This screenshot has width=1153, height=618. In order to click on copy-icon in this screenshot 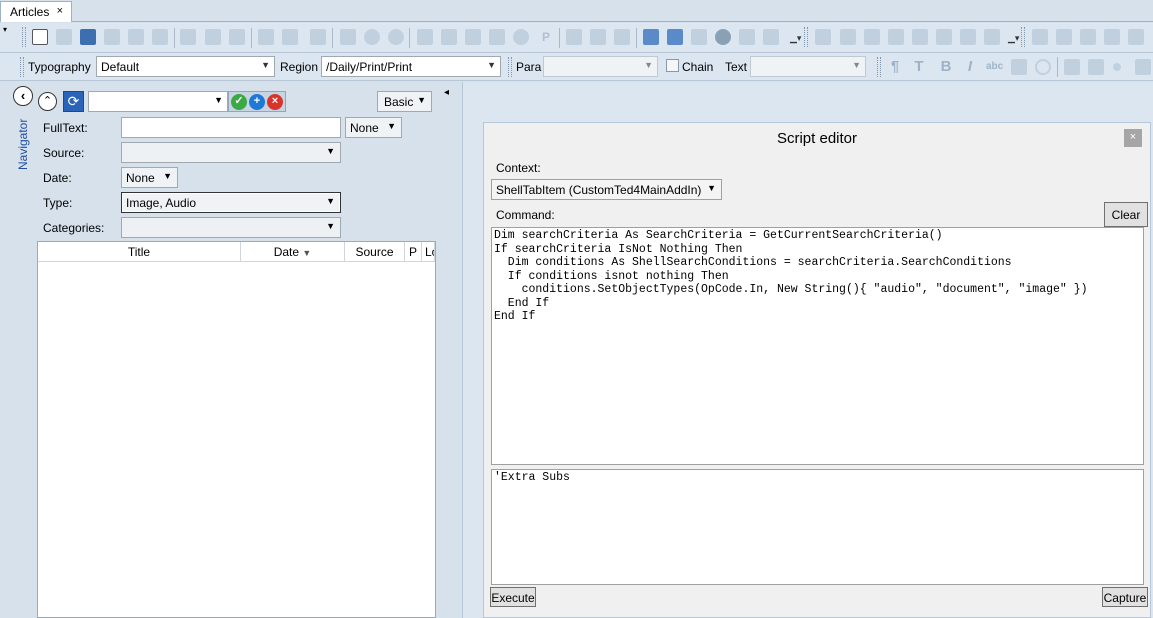, I will do `click(213, 37)`.